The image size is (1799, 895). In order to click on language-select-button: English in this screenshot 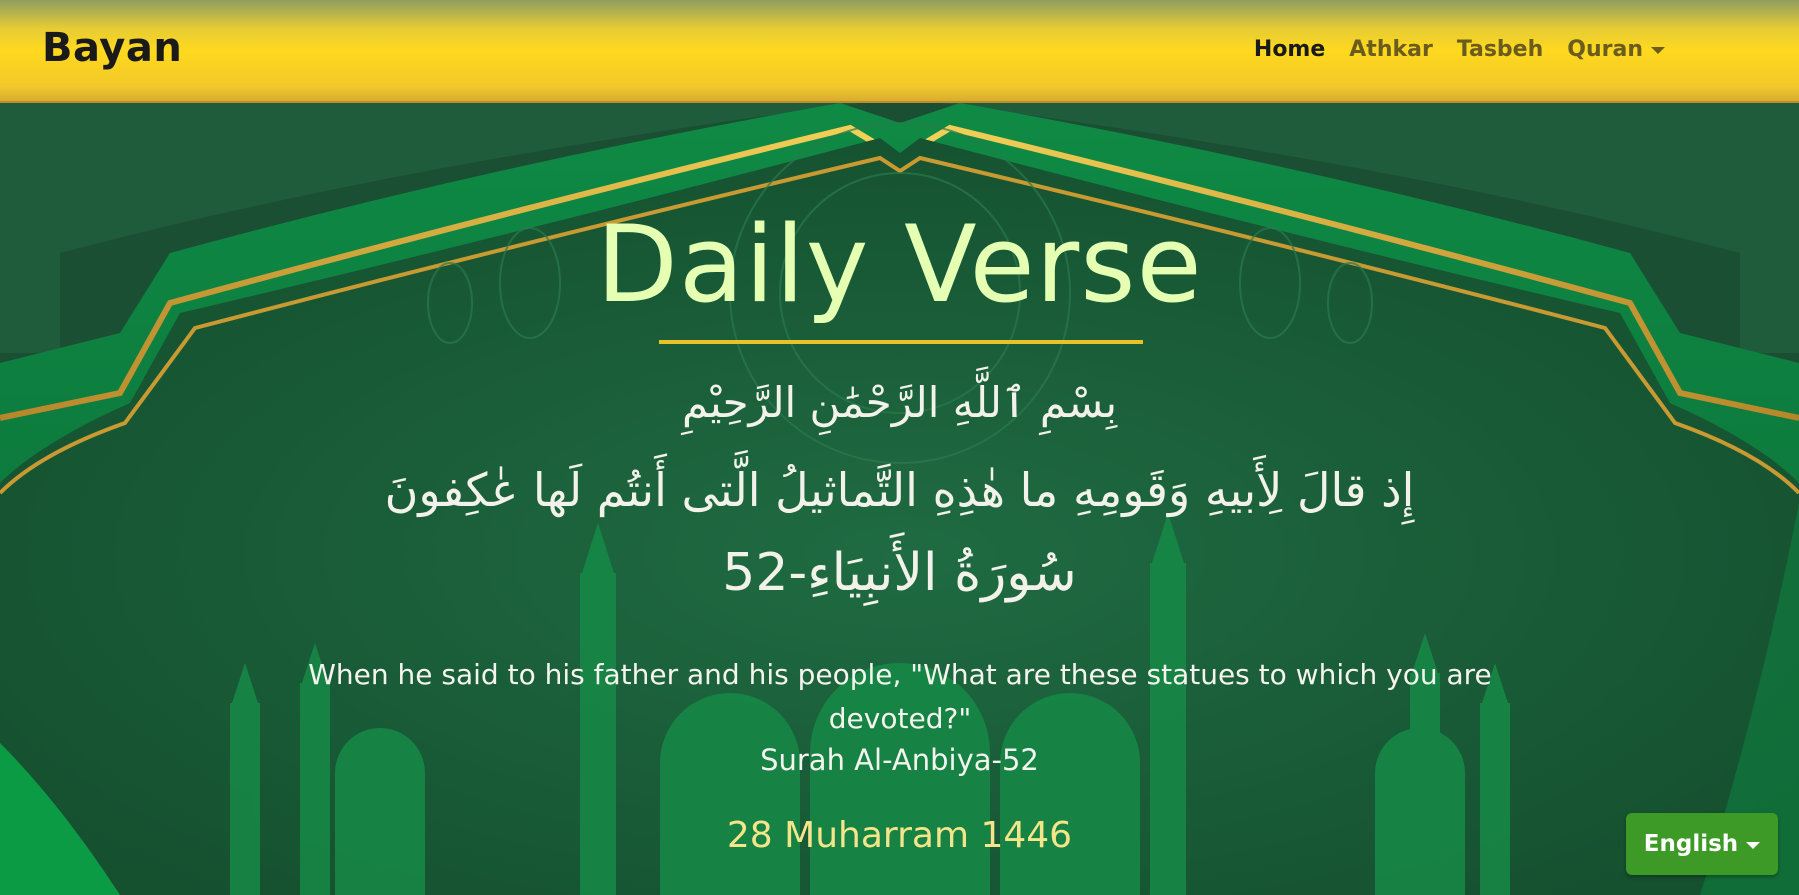, I will do `click(1702, 844)`.